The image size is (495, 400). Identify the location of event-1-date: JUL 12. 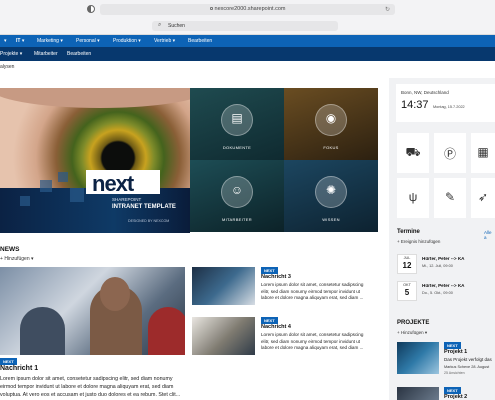
(407, 264).